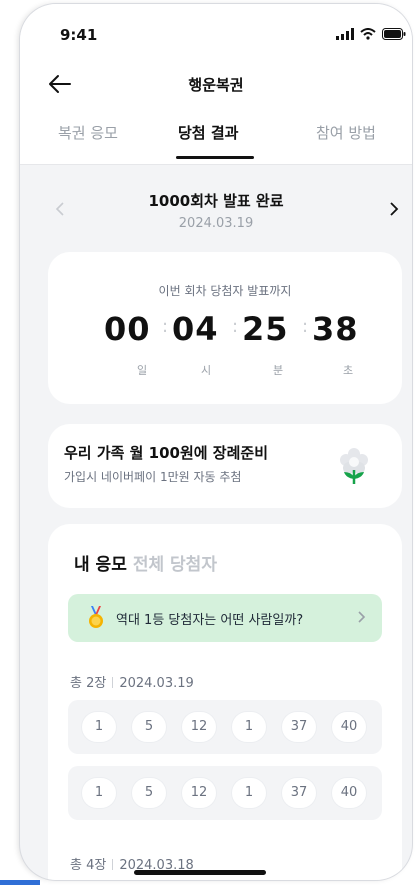 The image size is (419, 885). What do you see at coordinates (79, 35) in the screenshot?
I see `status-time: 9:41` at bounding box center [79, 35].